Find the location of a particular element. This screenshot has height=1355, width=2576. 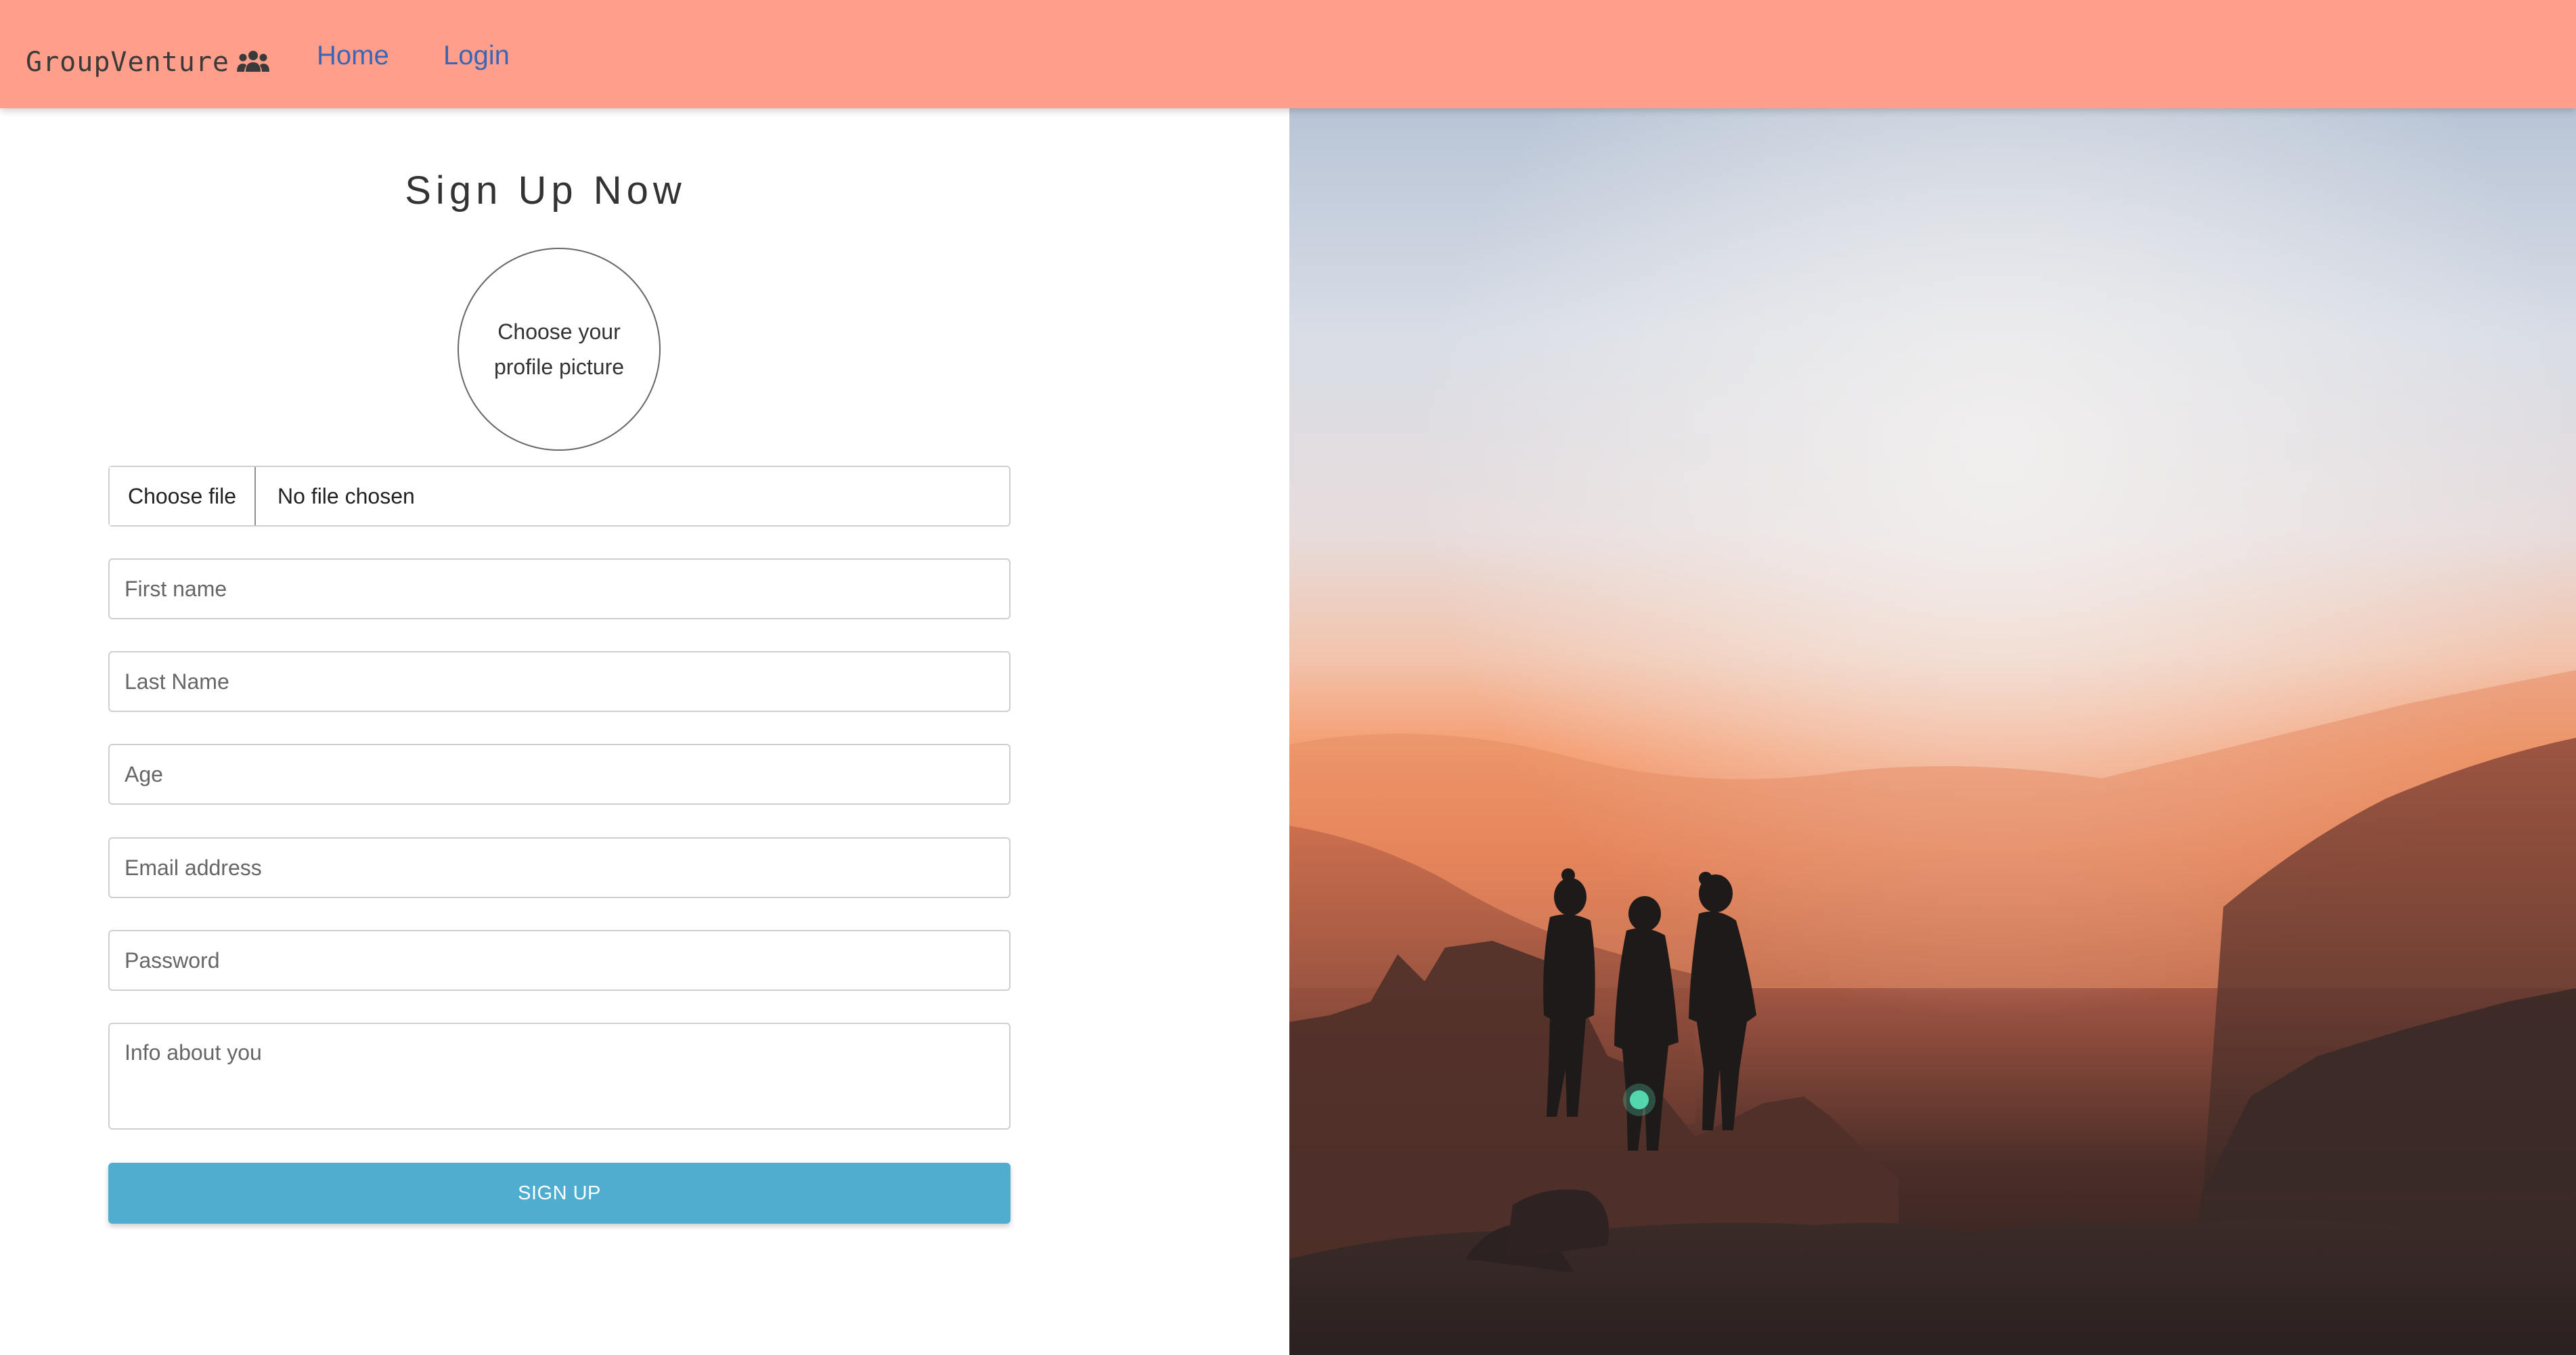

brand: GroupVenture is located at coordinates (148, 62).